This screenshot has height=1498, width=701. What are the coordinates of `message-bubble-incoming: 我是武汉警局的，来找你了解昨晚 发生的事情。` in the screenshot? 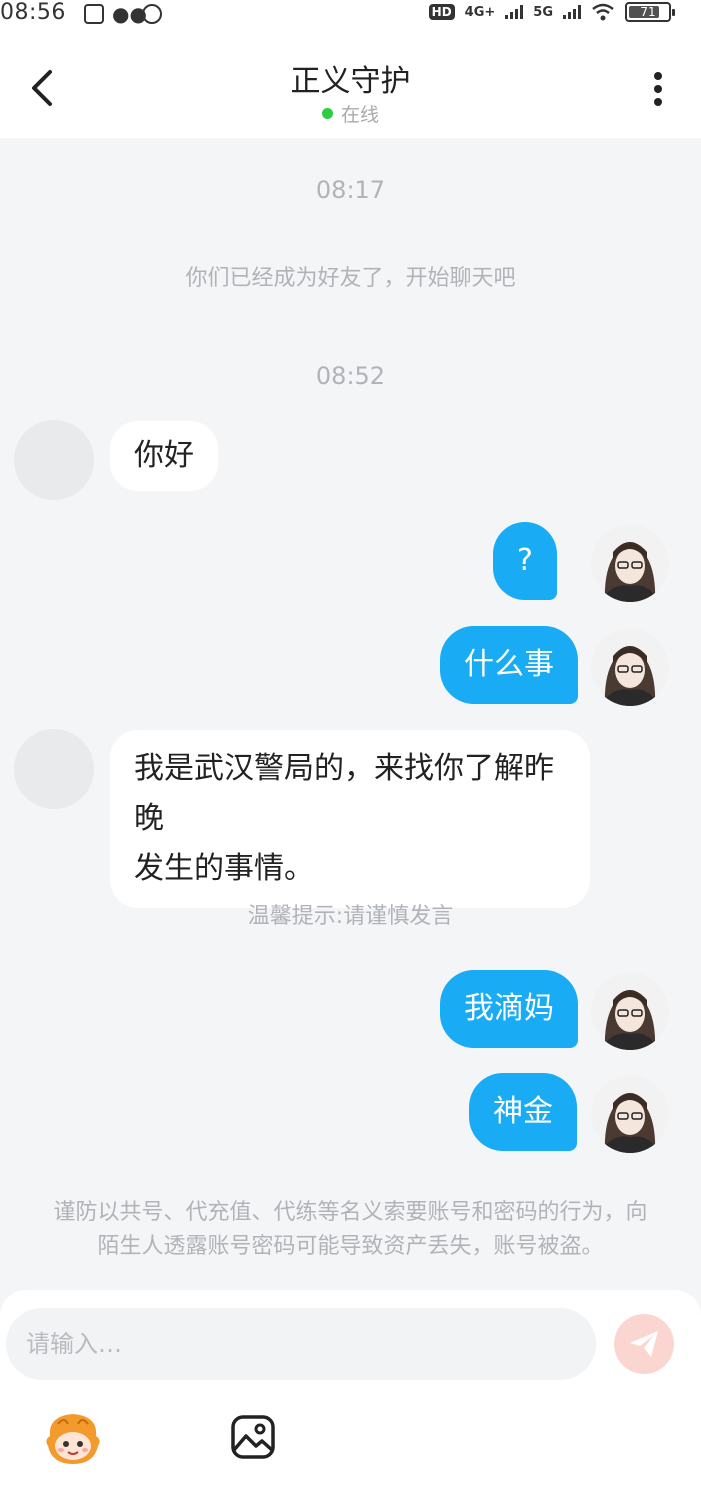 It's located at (350, 819).